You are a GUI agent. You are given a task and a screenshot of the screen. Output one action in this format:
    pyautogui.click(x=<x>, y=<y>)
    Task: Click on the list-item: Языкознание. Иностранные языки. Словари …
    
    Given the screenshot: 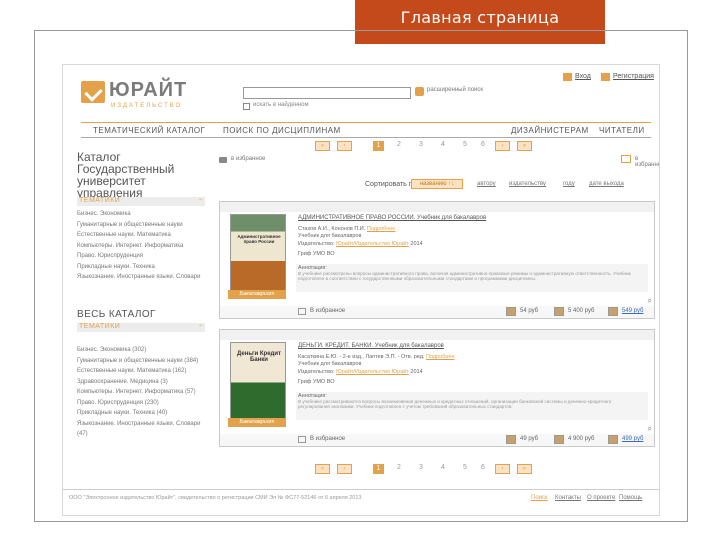 What is the action you would take?
    pyautogui.click(x=143, y=429)
    